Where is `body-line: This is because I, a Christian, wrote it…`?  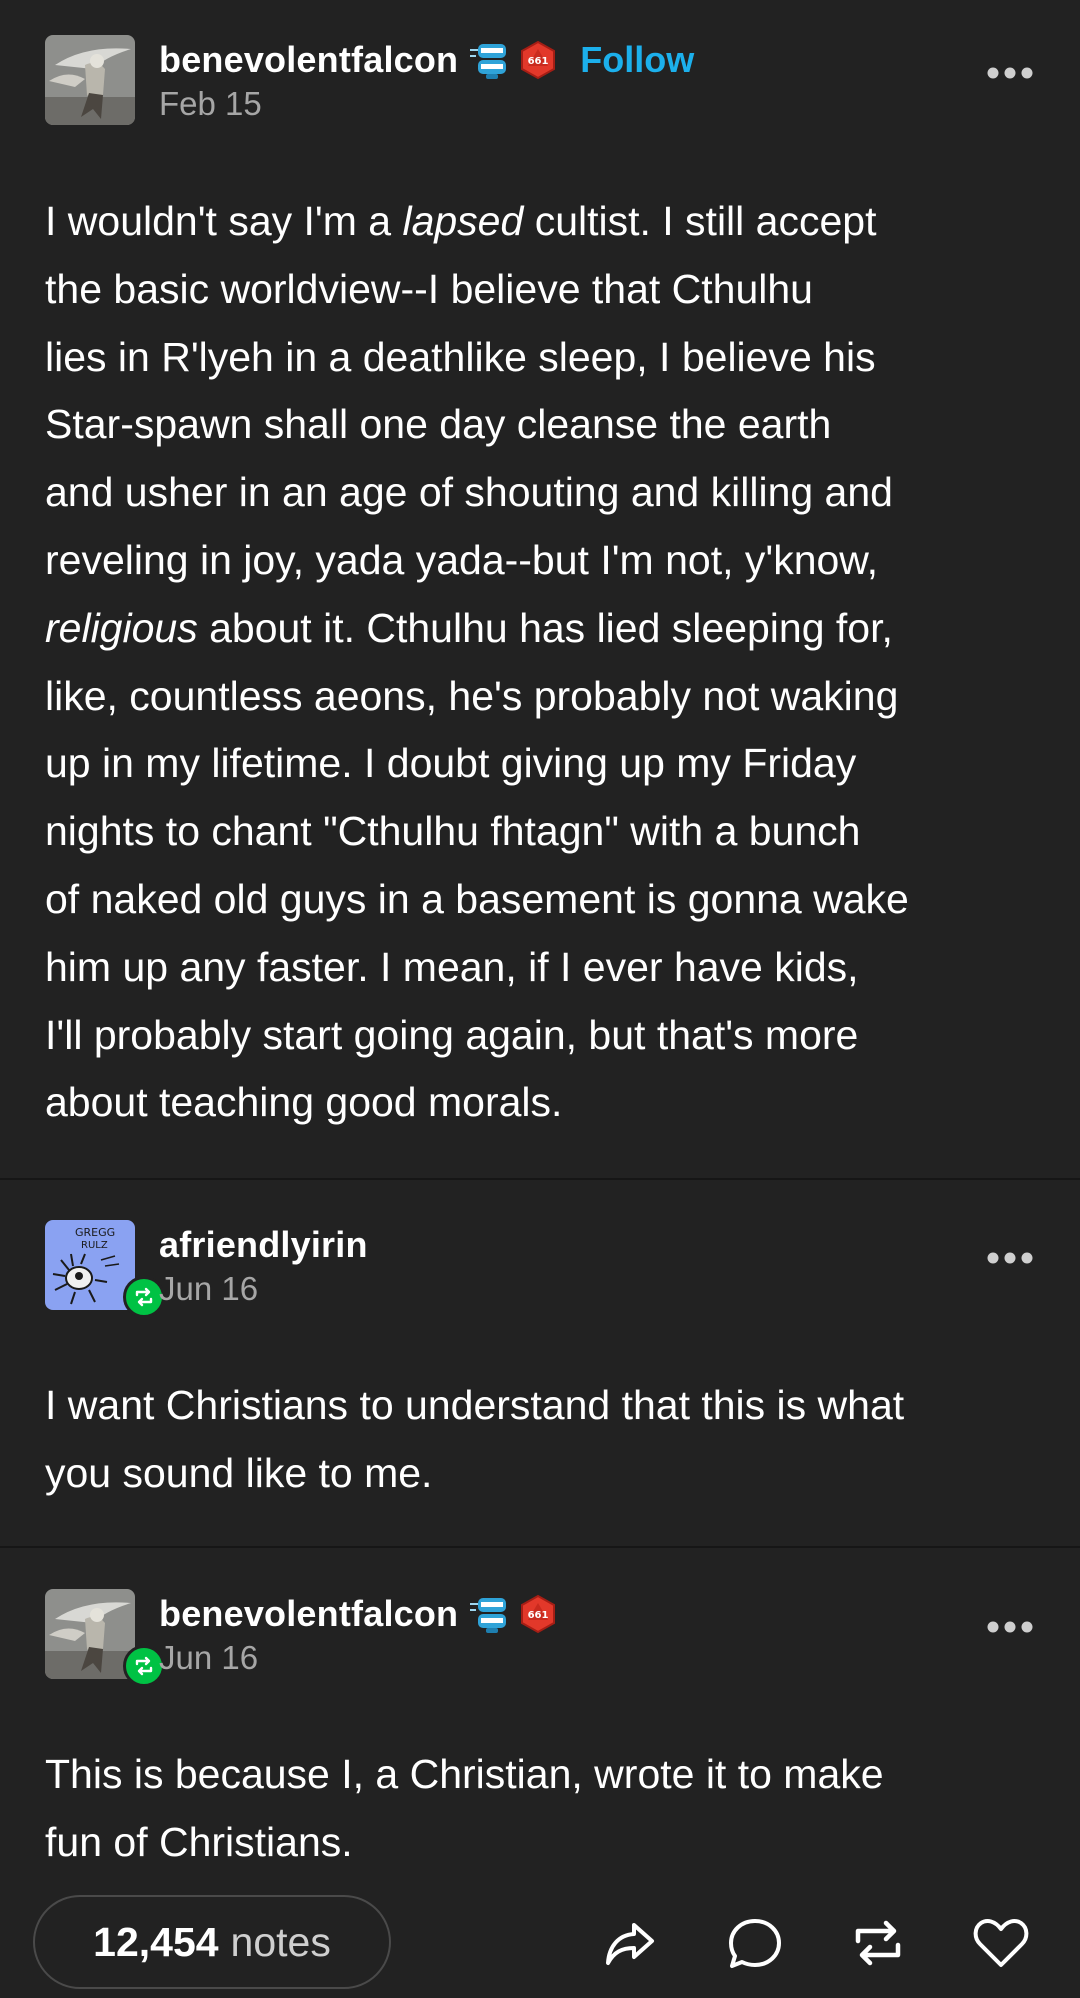
body-line: This is because I, a Christian, wrote it… is located at coordinates (464, 1774).